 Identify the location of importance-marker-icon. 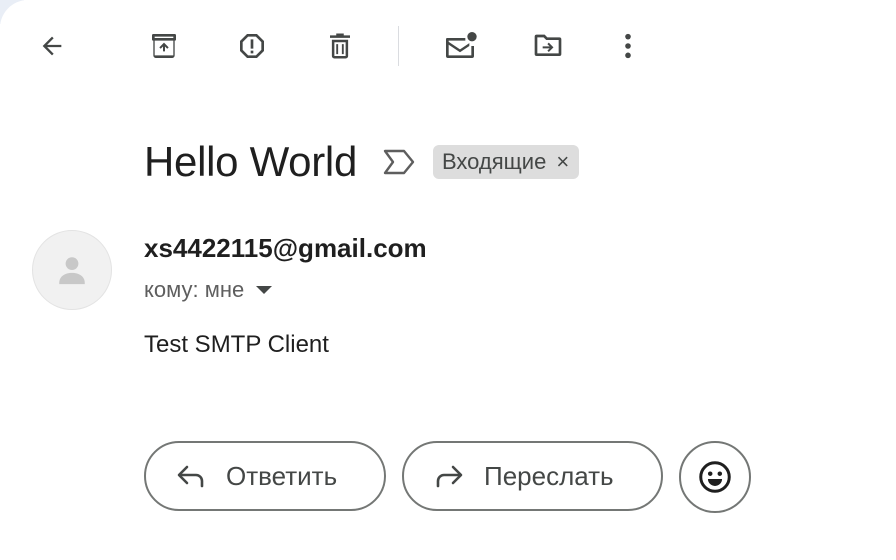
(399, 162).